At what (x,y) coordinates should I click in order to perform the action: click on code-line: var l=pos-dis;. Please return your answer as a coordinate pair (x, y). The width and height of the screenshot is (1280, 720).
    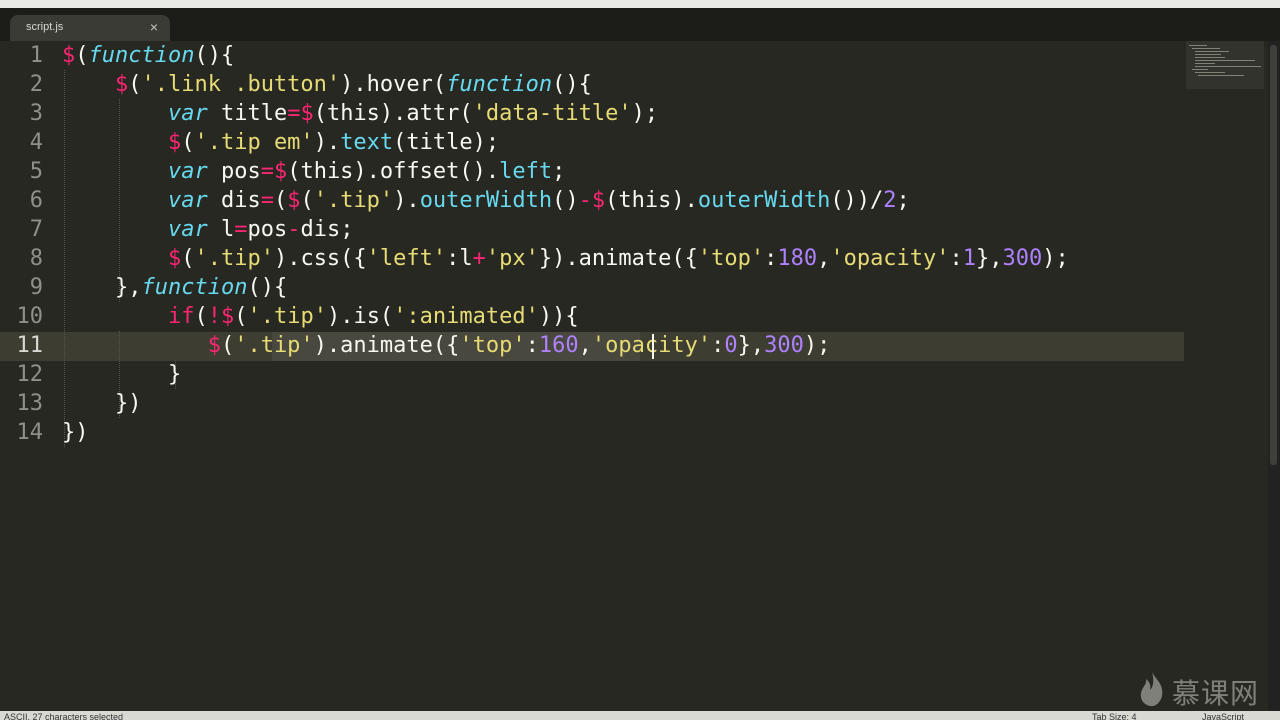
    Looking at the image, I should click on (207, 229).